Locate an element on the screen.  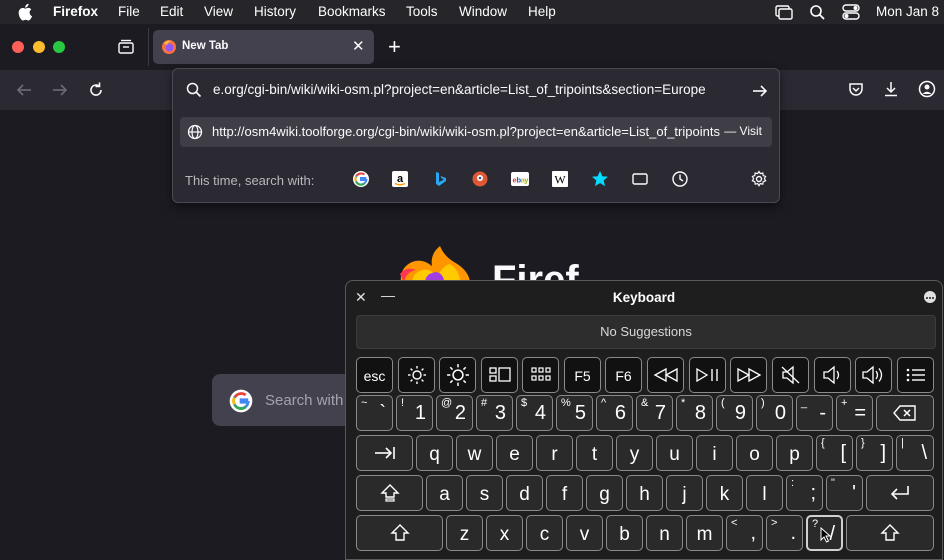
back-arrow-icon is located at coordinates (24, 90).